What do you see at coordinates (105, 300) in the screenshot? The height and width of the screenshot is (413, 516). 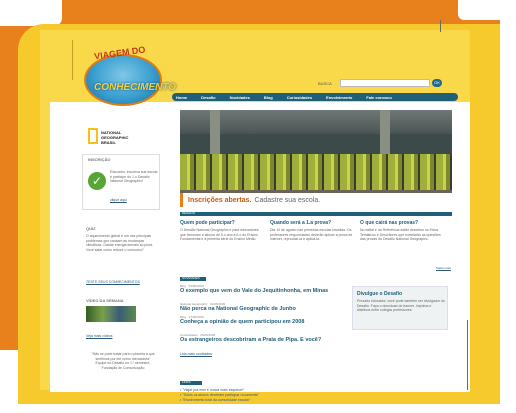 I see `video-title: VÍDEO DA SEMANA` at bounding box center [105, 300].